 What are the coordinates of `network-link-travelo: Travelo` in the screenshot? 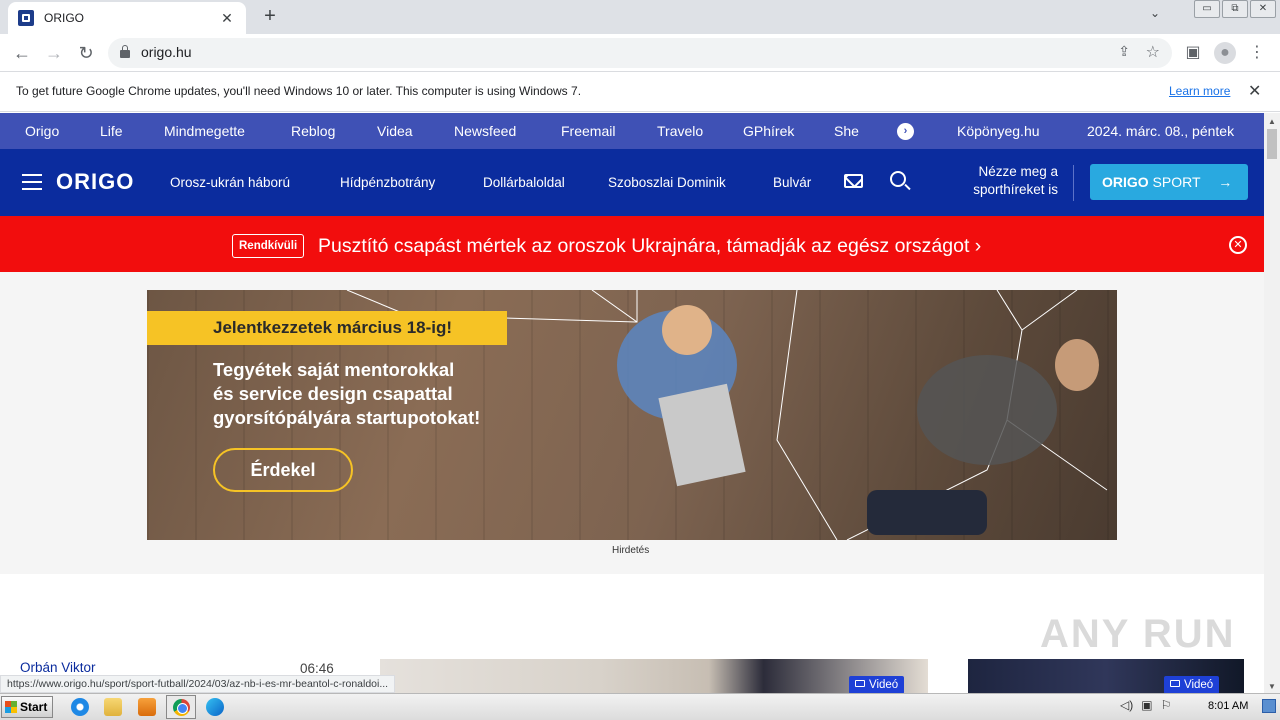 It's located at (680, 131).